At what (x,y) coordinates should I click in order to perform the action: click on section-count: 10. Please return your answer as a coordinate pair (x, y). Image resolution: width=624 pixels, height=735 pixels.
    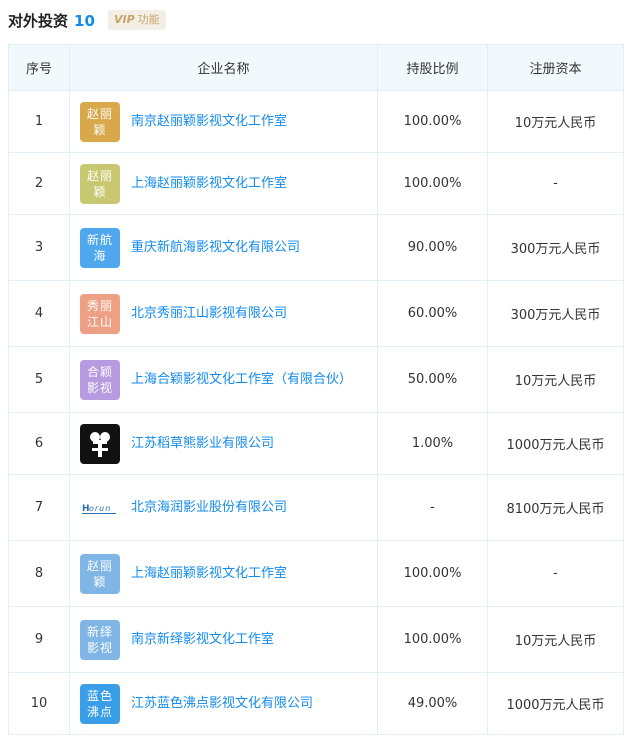
    Looking at the image, I should click on (84, 21).